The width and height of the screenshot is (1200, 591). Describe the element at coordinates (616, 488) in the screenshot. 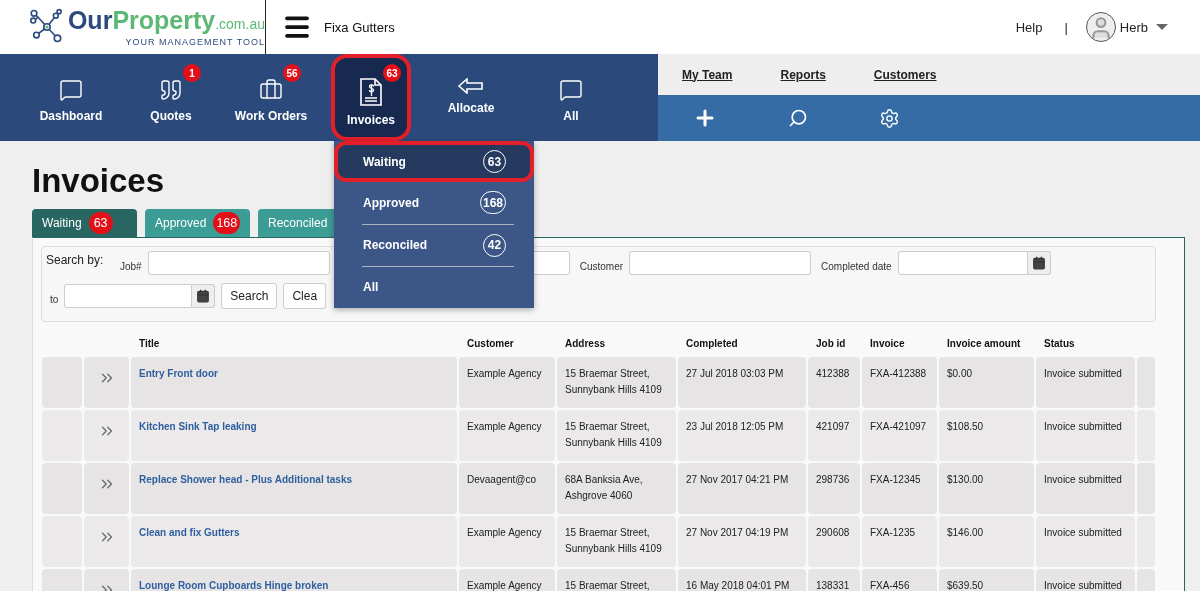

I see `table-cell: 68A Banksia Ave, Ashgrove 4060` at that location.